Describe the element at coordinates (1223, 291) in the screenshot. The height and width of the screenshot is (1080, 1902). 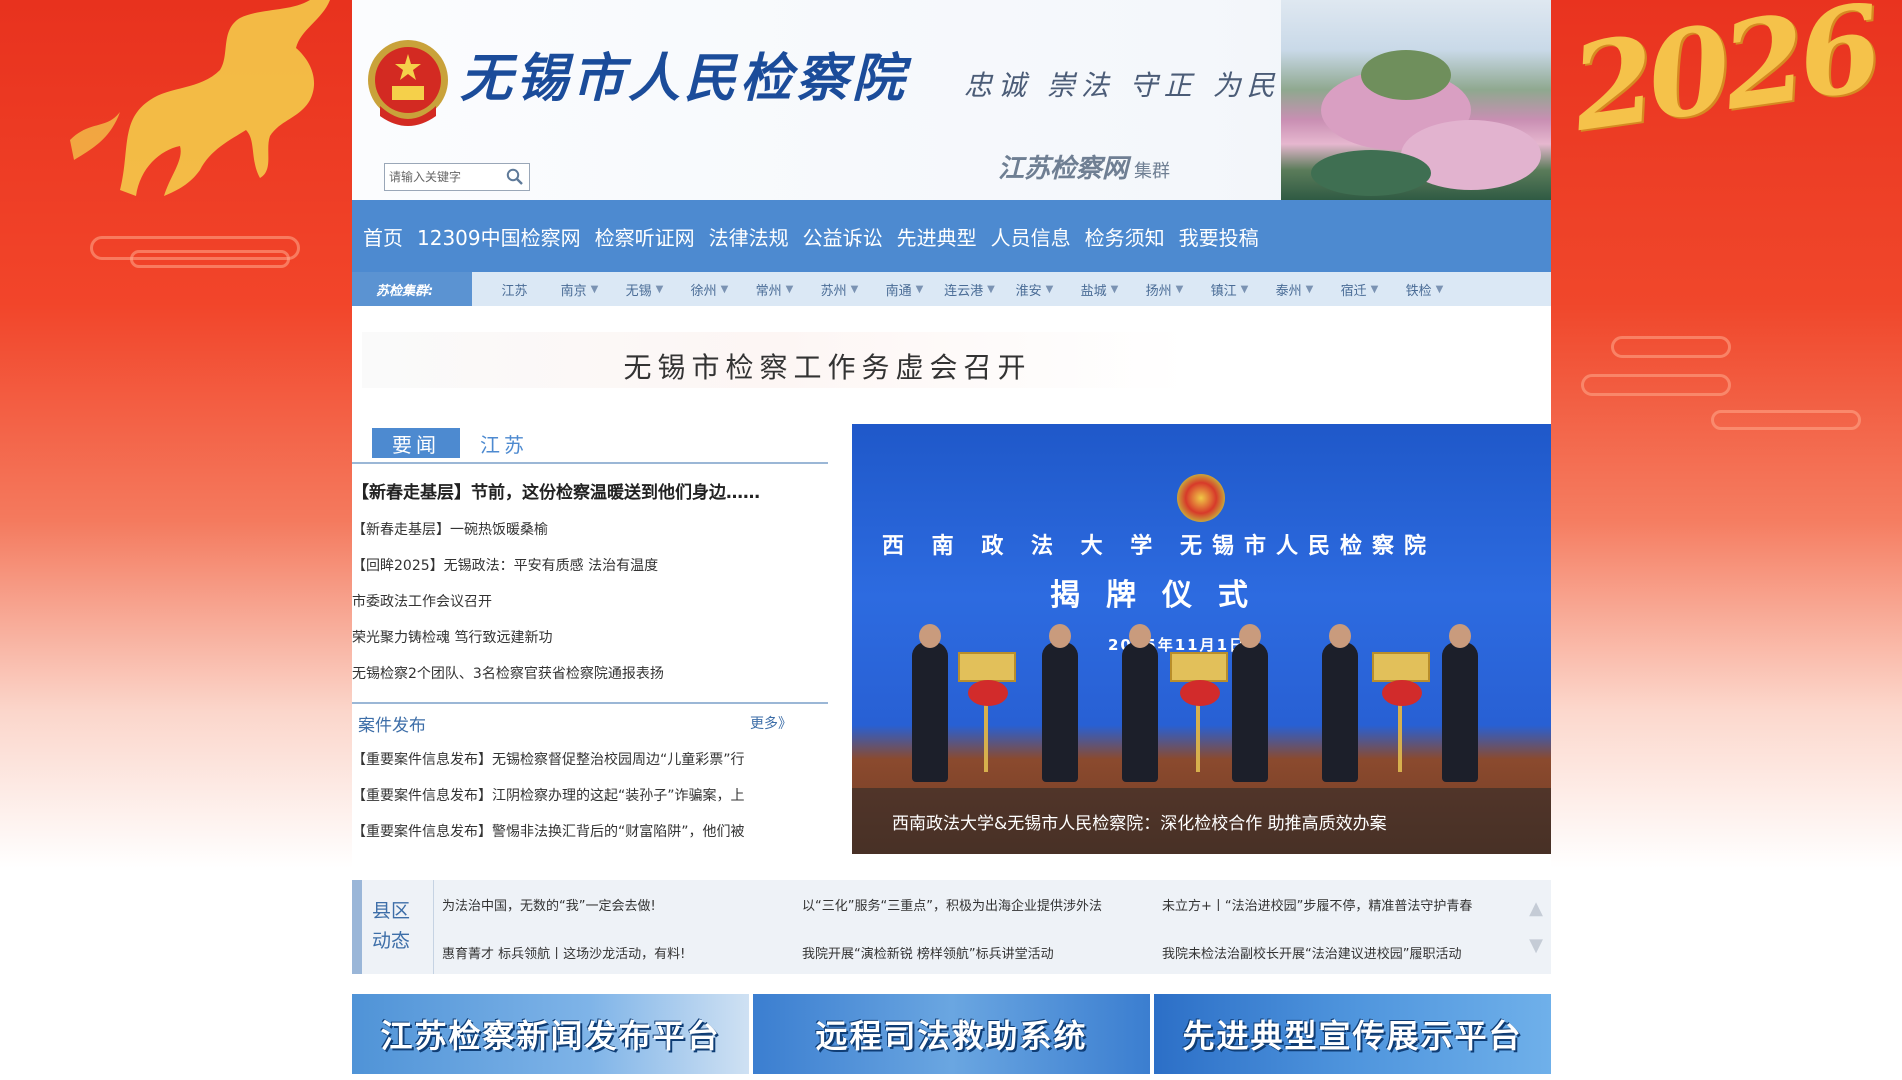
I see `cluster-item-label: 镇江` at that location.